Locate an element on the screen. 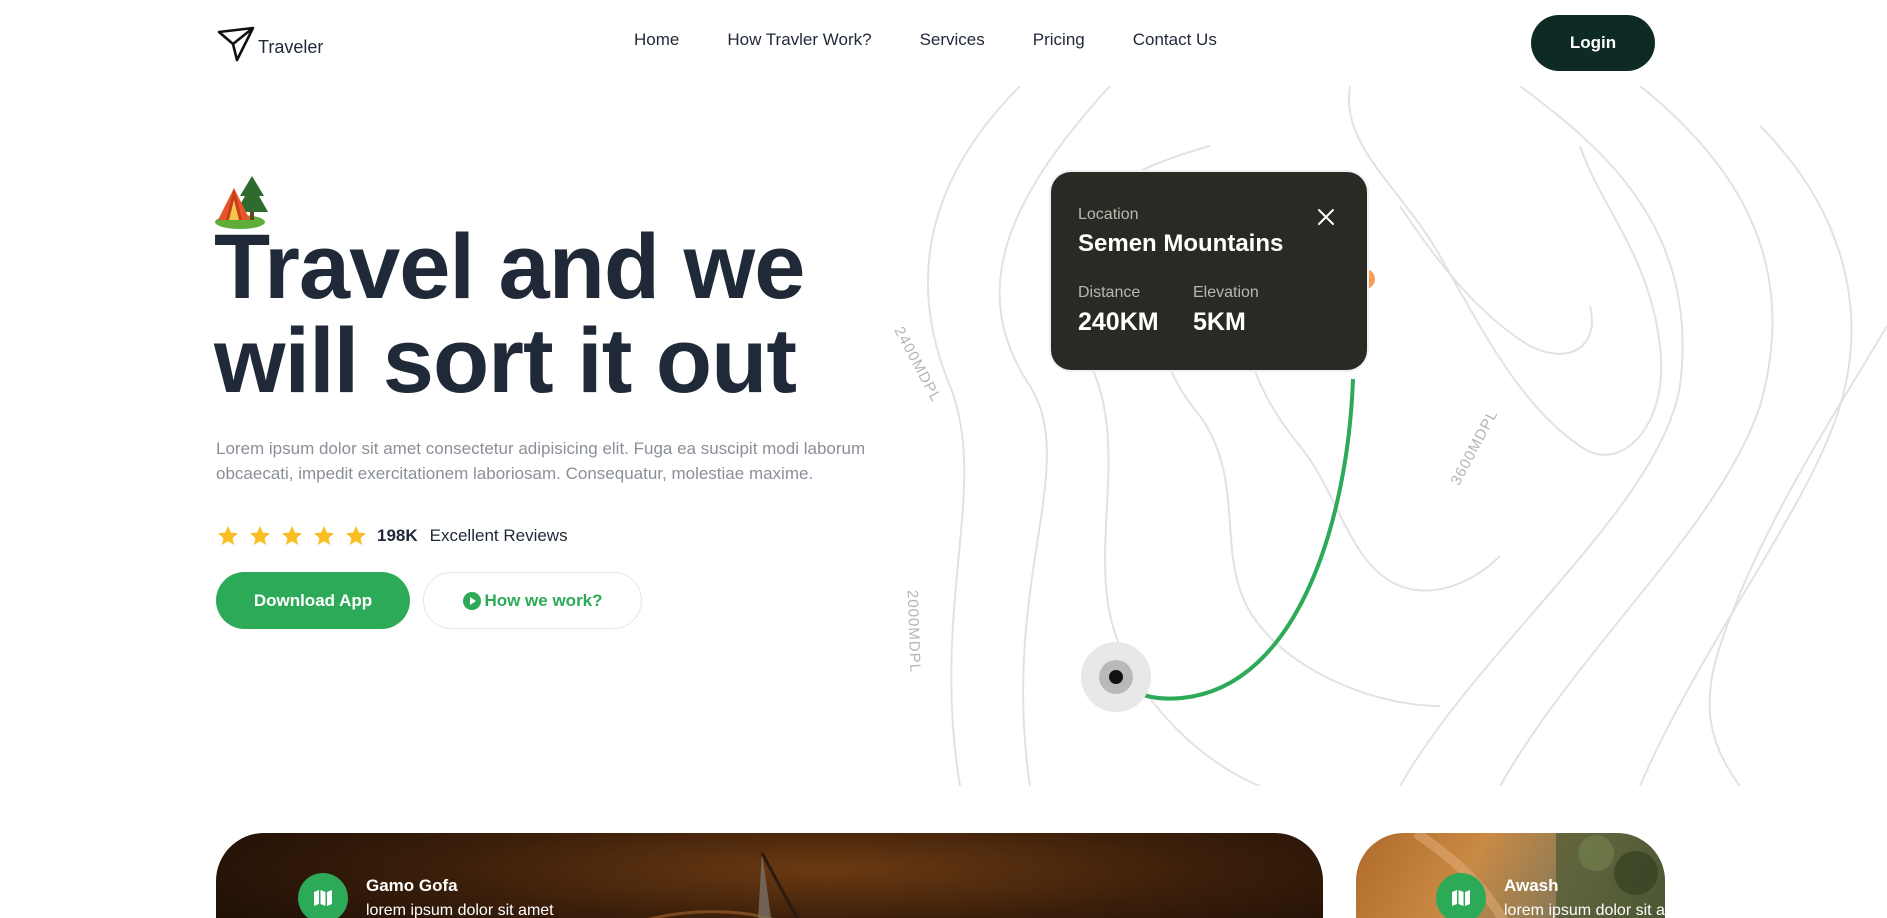 Image resolution: width=1887 pixels, height=918 pixels. nav-link-how-it-works: How Travler Work? is located at coordinates (799, 40).